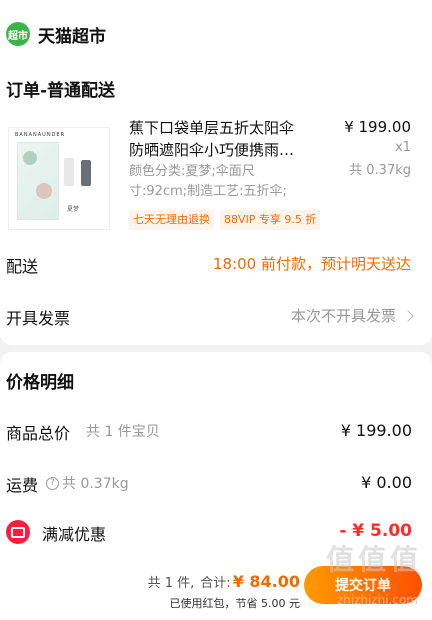  I want to click on goods-total-label: 商品总价, so click(38, 433).